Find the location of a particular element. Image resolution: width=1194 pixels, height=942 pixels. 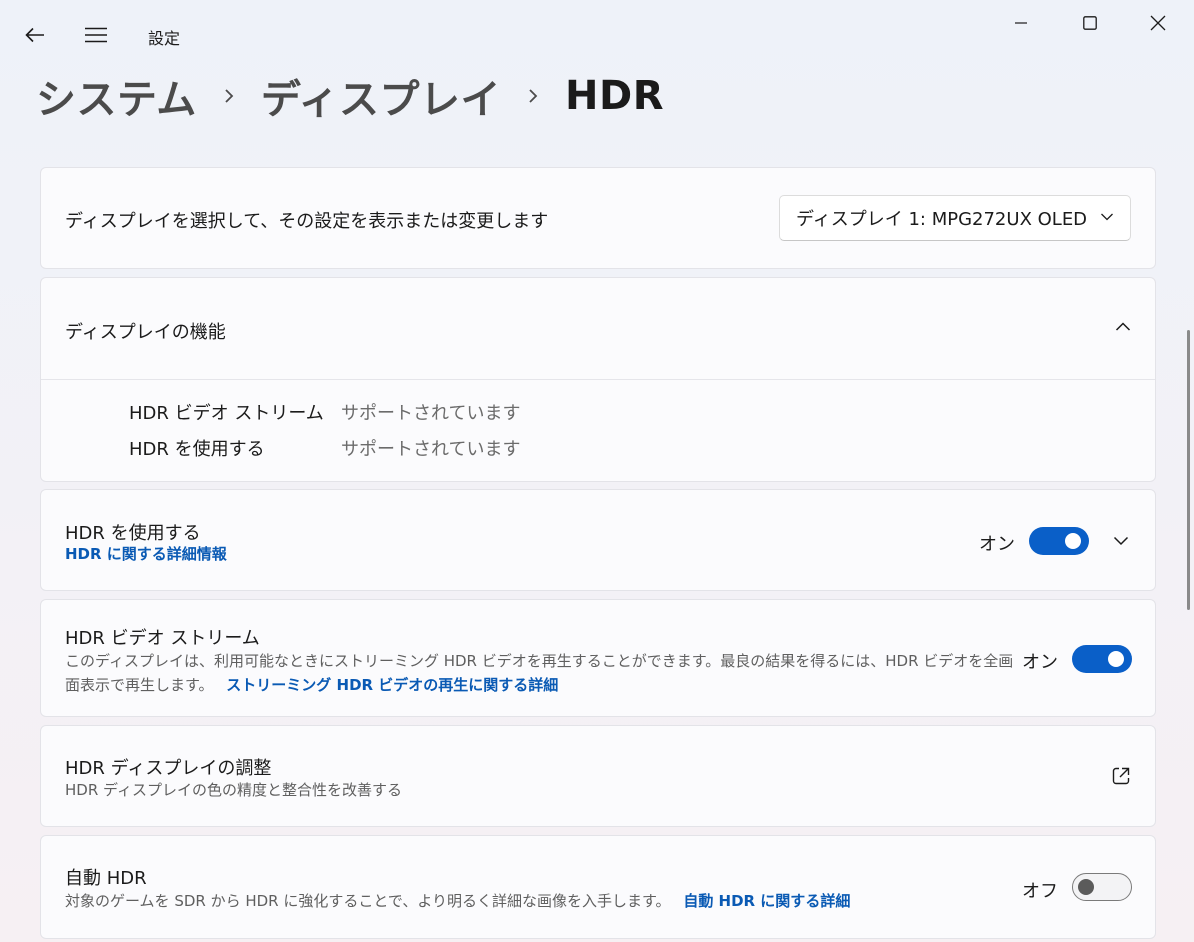

use-hdr-state-label: オン is located at coordinates (997, 544).